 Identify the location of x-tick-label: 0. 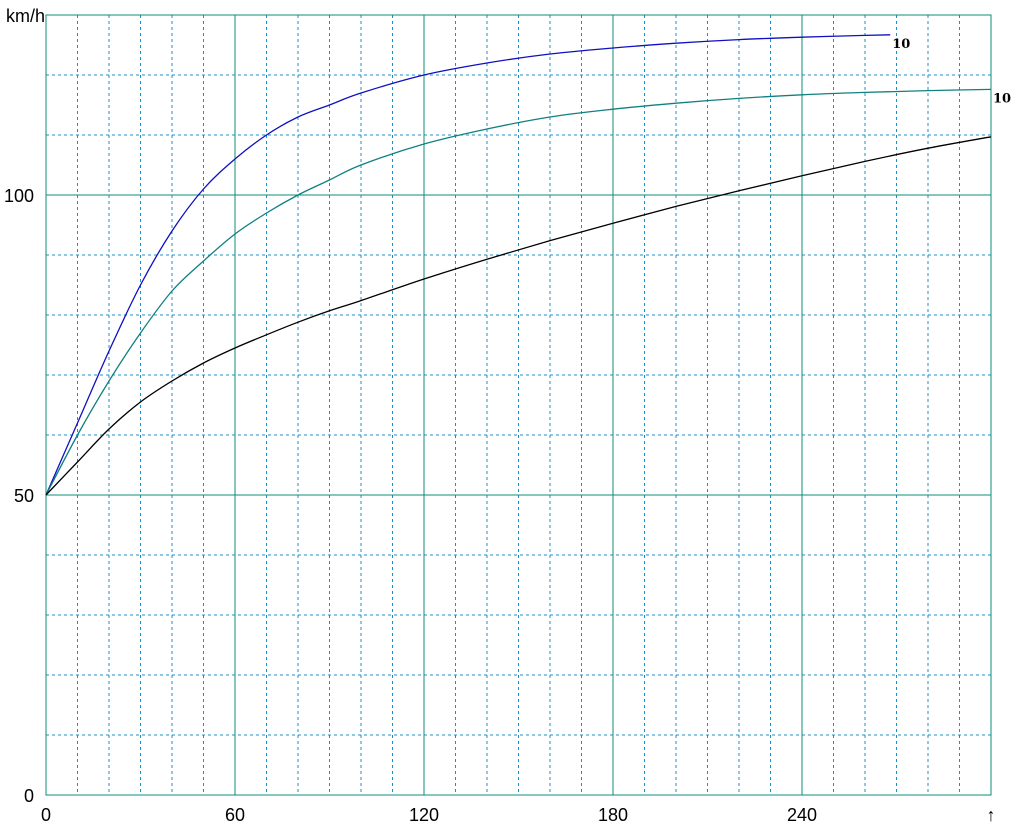
(46, 814).